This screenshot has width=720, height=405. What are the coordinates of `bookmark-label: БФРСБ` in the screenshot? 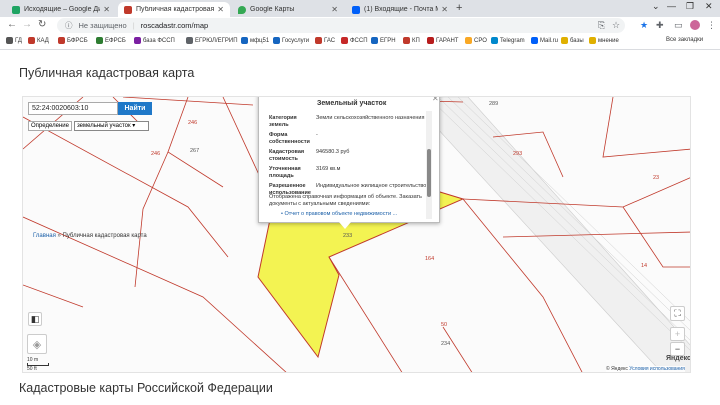 It's located at (77, 40).